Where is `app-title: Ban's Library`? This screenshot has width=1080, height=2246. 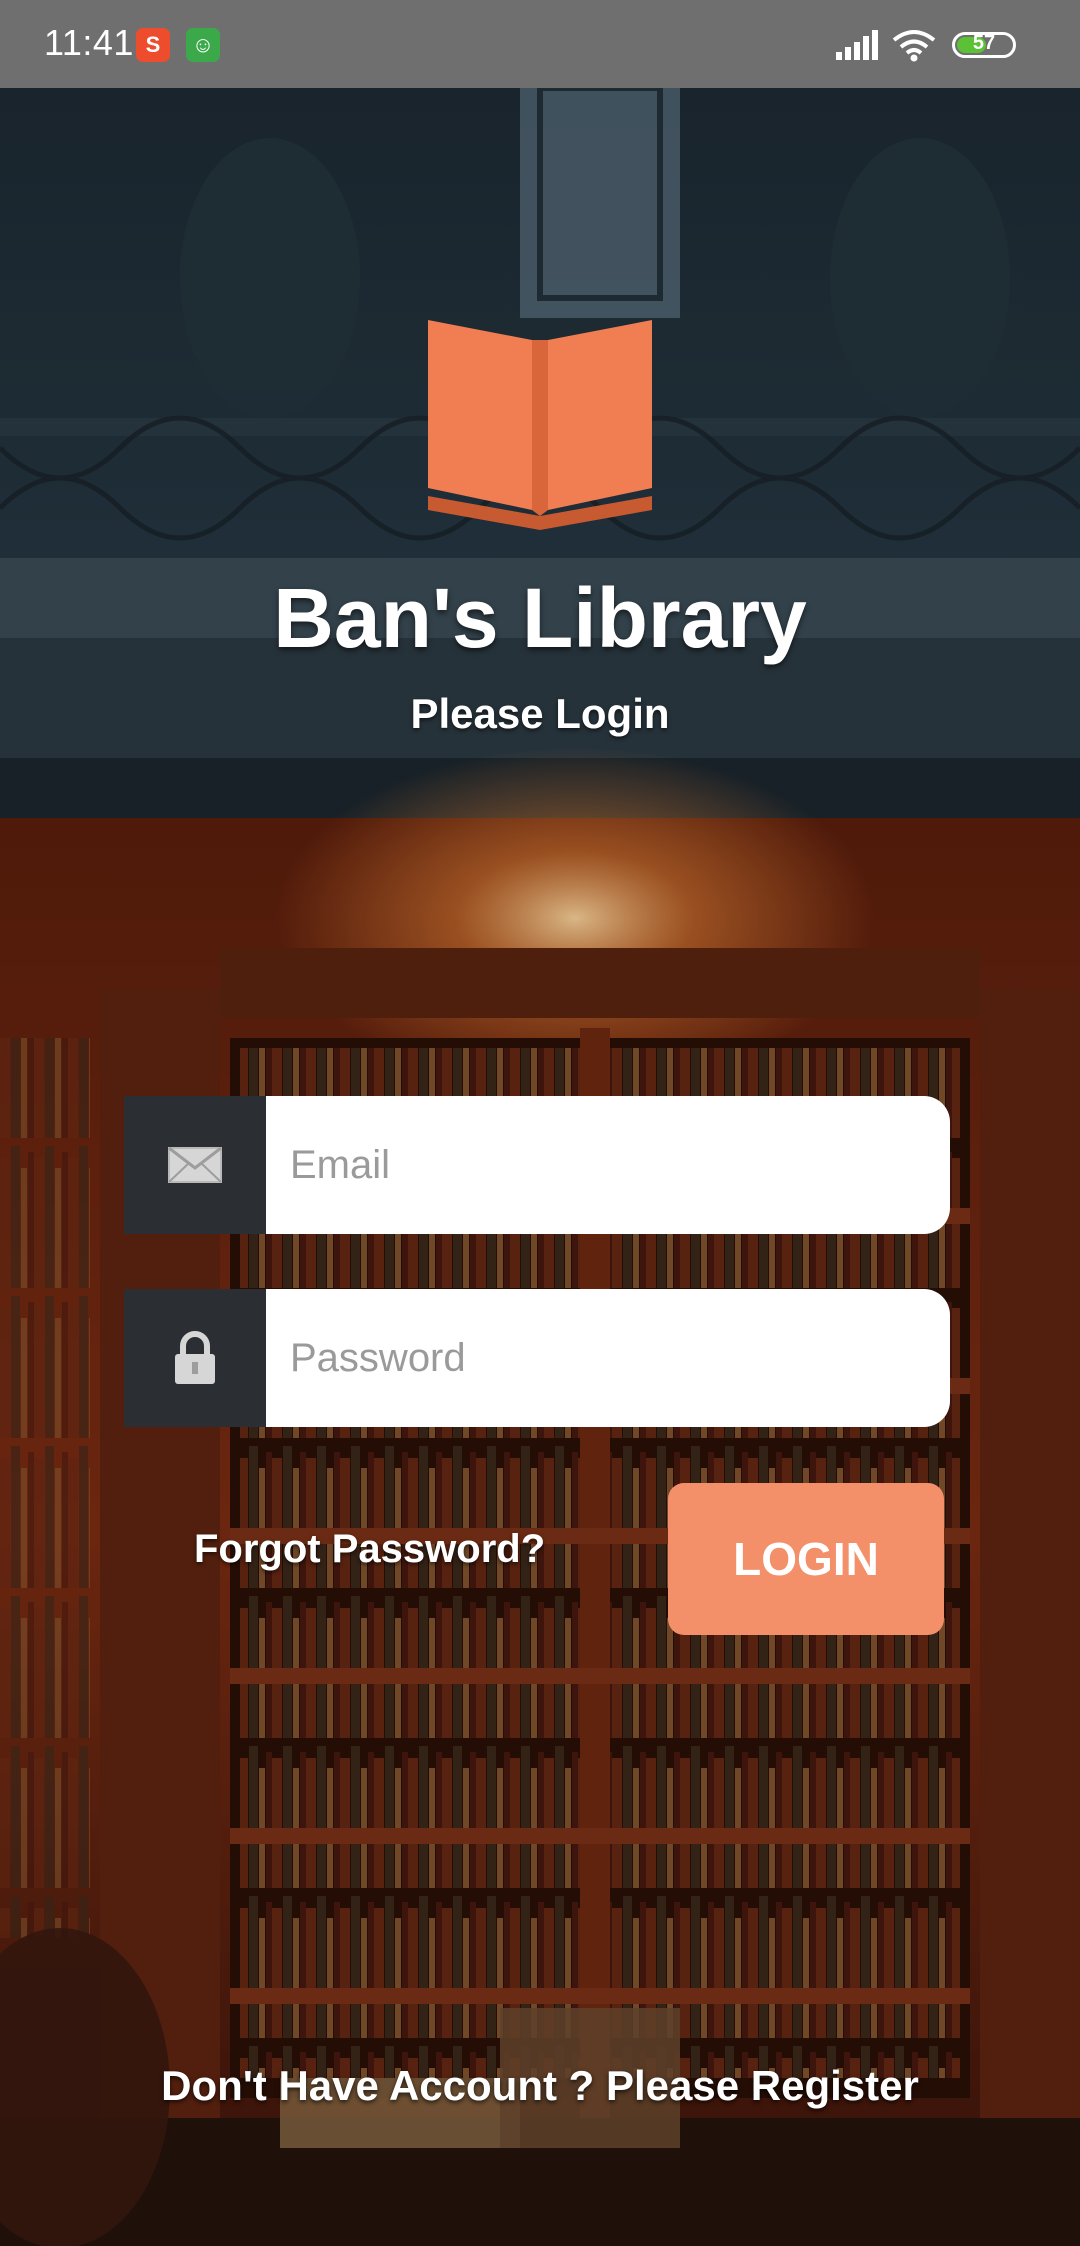
app-title: Ban's Library is located at coordinates (540, 618).